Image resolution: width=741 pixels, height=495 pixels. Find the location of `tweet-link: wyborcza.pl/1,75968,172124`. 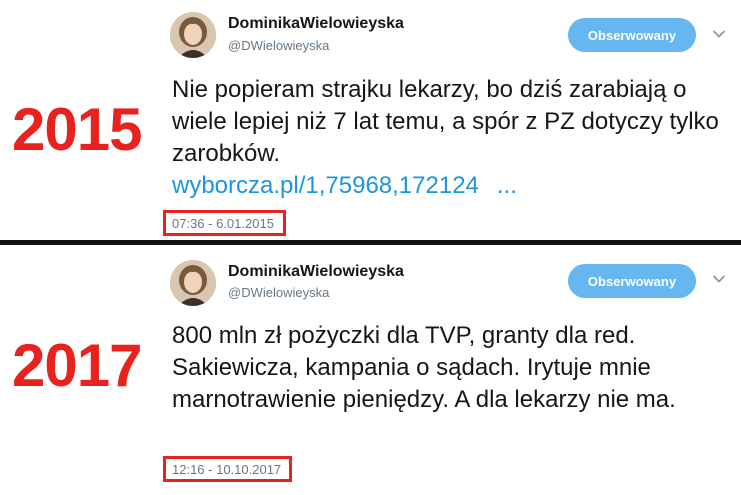

tweet-link: wyborcza.pl/1,75968,172124 is located at coordinates (325, 186).